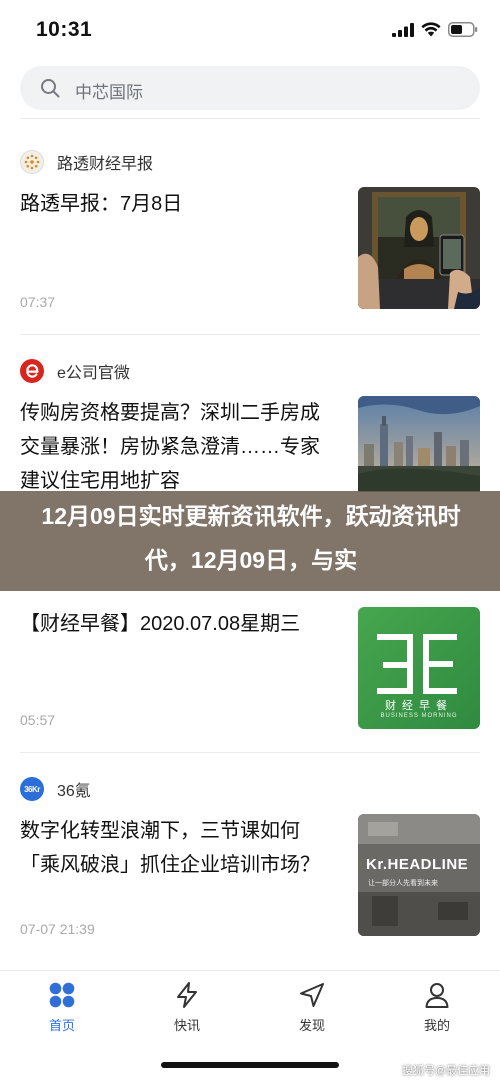  Describe the element at coordinates (32, 371) in the screenshot. I see `e-company-logo-icon` at that location.